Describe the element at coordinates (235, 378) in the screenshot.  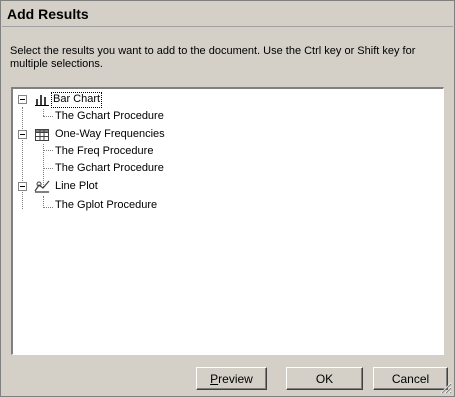
I see `preview-label-rest: review` at that location.